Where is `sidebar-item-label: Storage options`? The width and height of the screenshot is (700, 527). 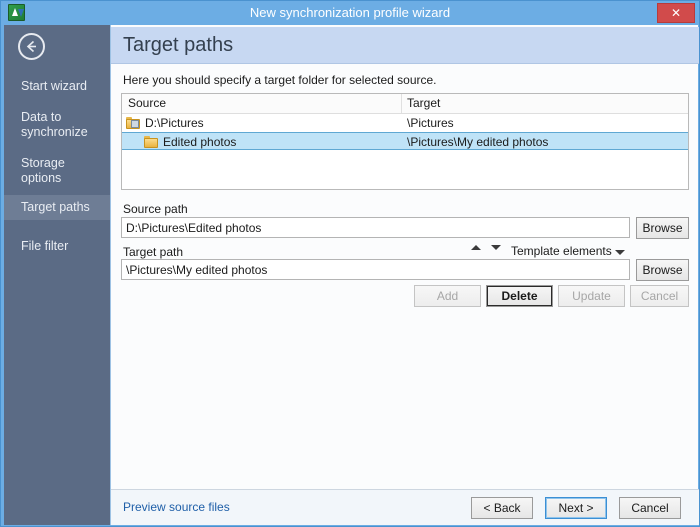
sidebar-item-label: Storage options is located at coordinates (43, 170).